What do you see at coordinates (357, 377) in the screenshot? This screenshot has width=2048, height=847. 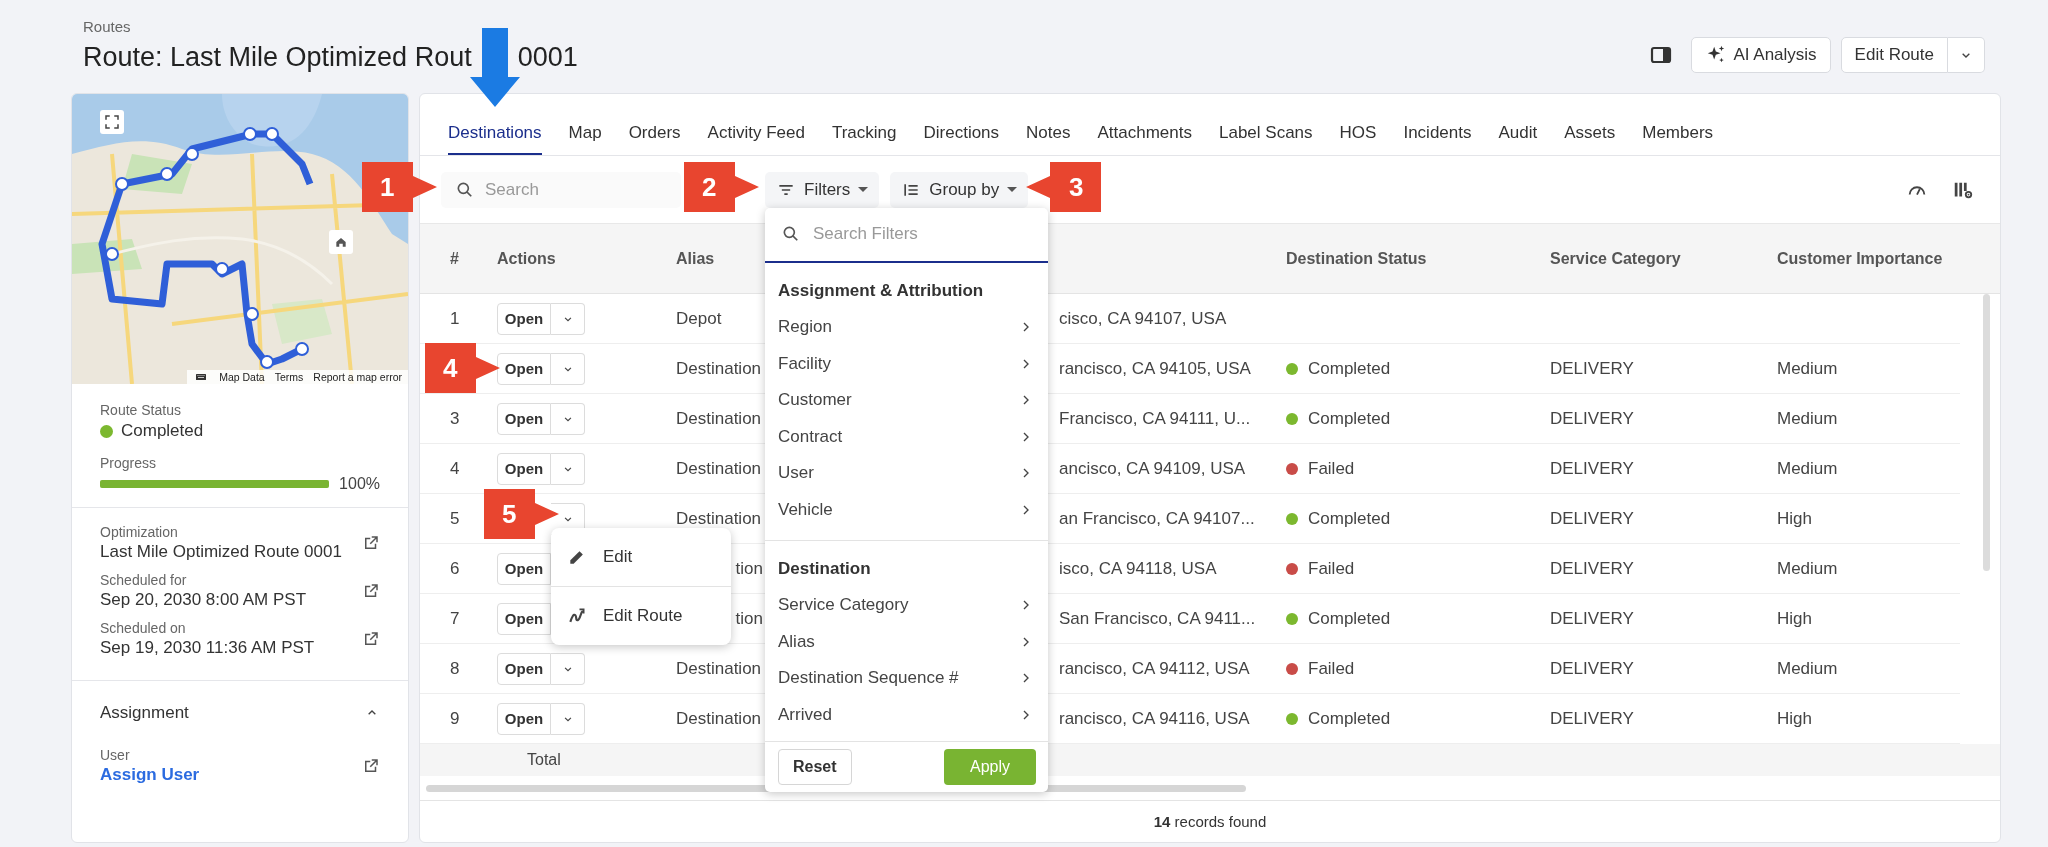 I see `map-attribution-link: Report a map error` at bounding box center [357, 377].